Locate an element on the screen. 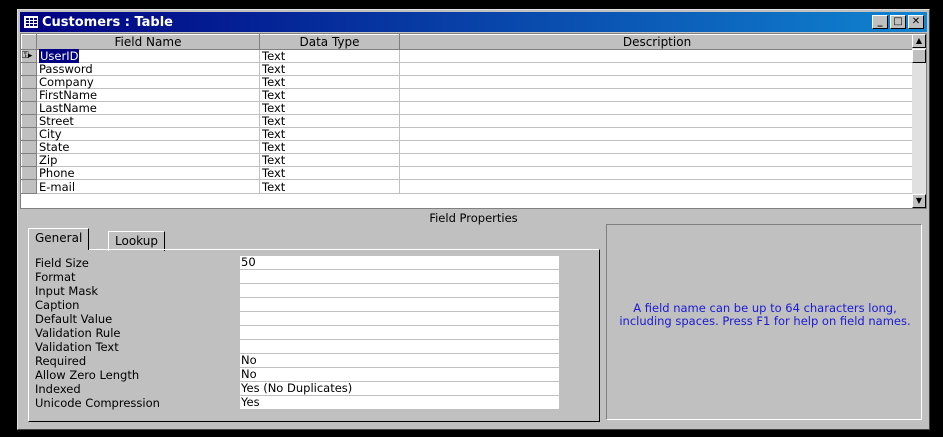 This screenshot has height=437, width=943. scroll-down-icon: ▼ is located at coordinates (919, 201).